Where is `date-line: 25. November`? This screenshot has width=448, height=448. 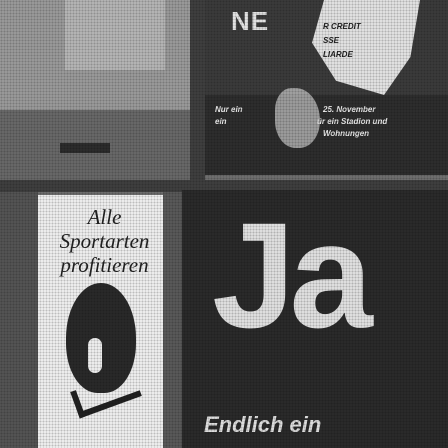
date-line: 25. November is located at coordinates (349, 109).